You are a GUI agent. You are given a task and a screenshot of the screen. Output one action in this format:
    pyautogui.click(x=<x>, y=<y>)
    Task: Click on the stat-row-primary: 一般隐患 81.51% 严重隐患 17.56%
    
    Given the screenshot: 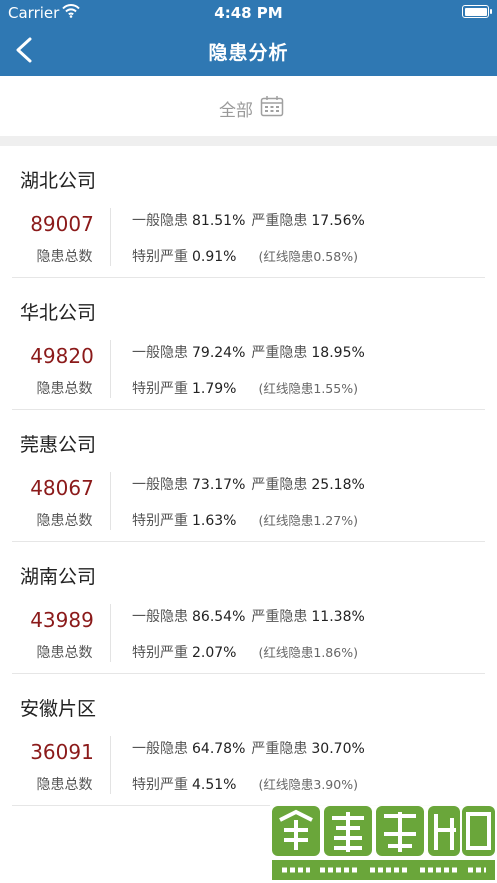 What is the action you would take?
    pyautogui.click(x=251, y=220)
    